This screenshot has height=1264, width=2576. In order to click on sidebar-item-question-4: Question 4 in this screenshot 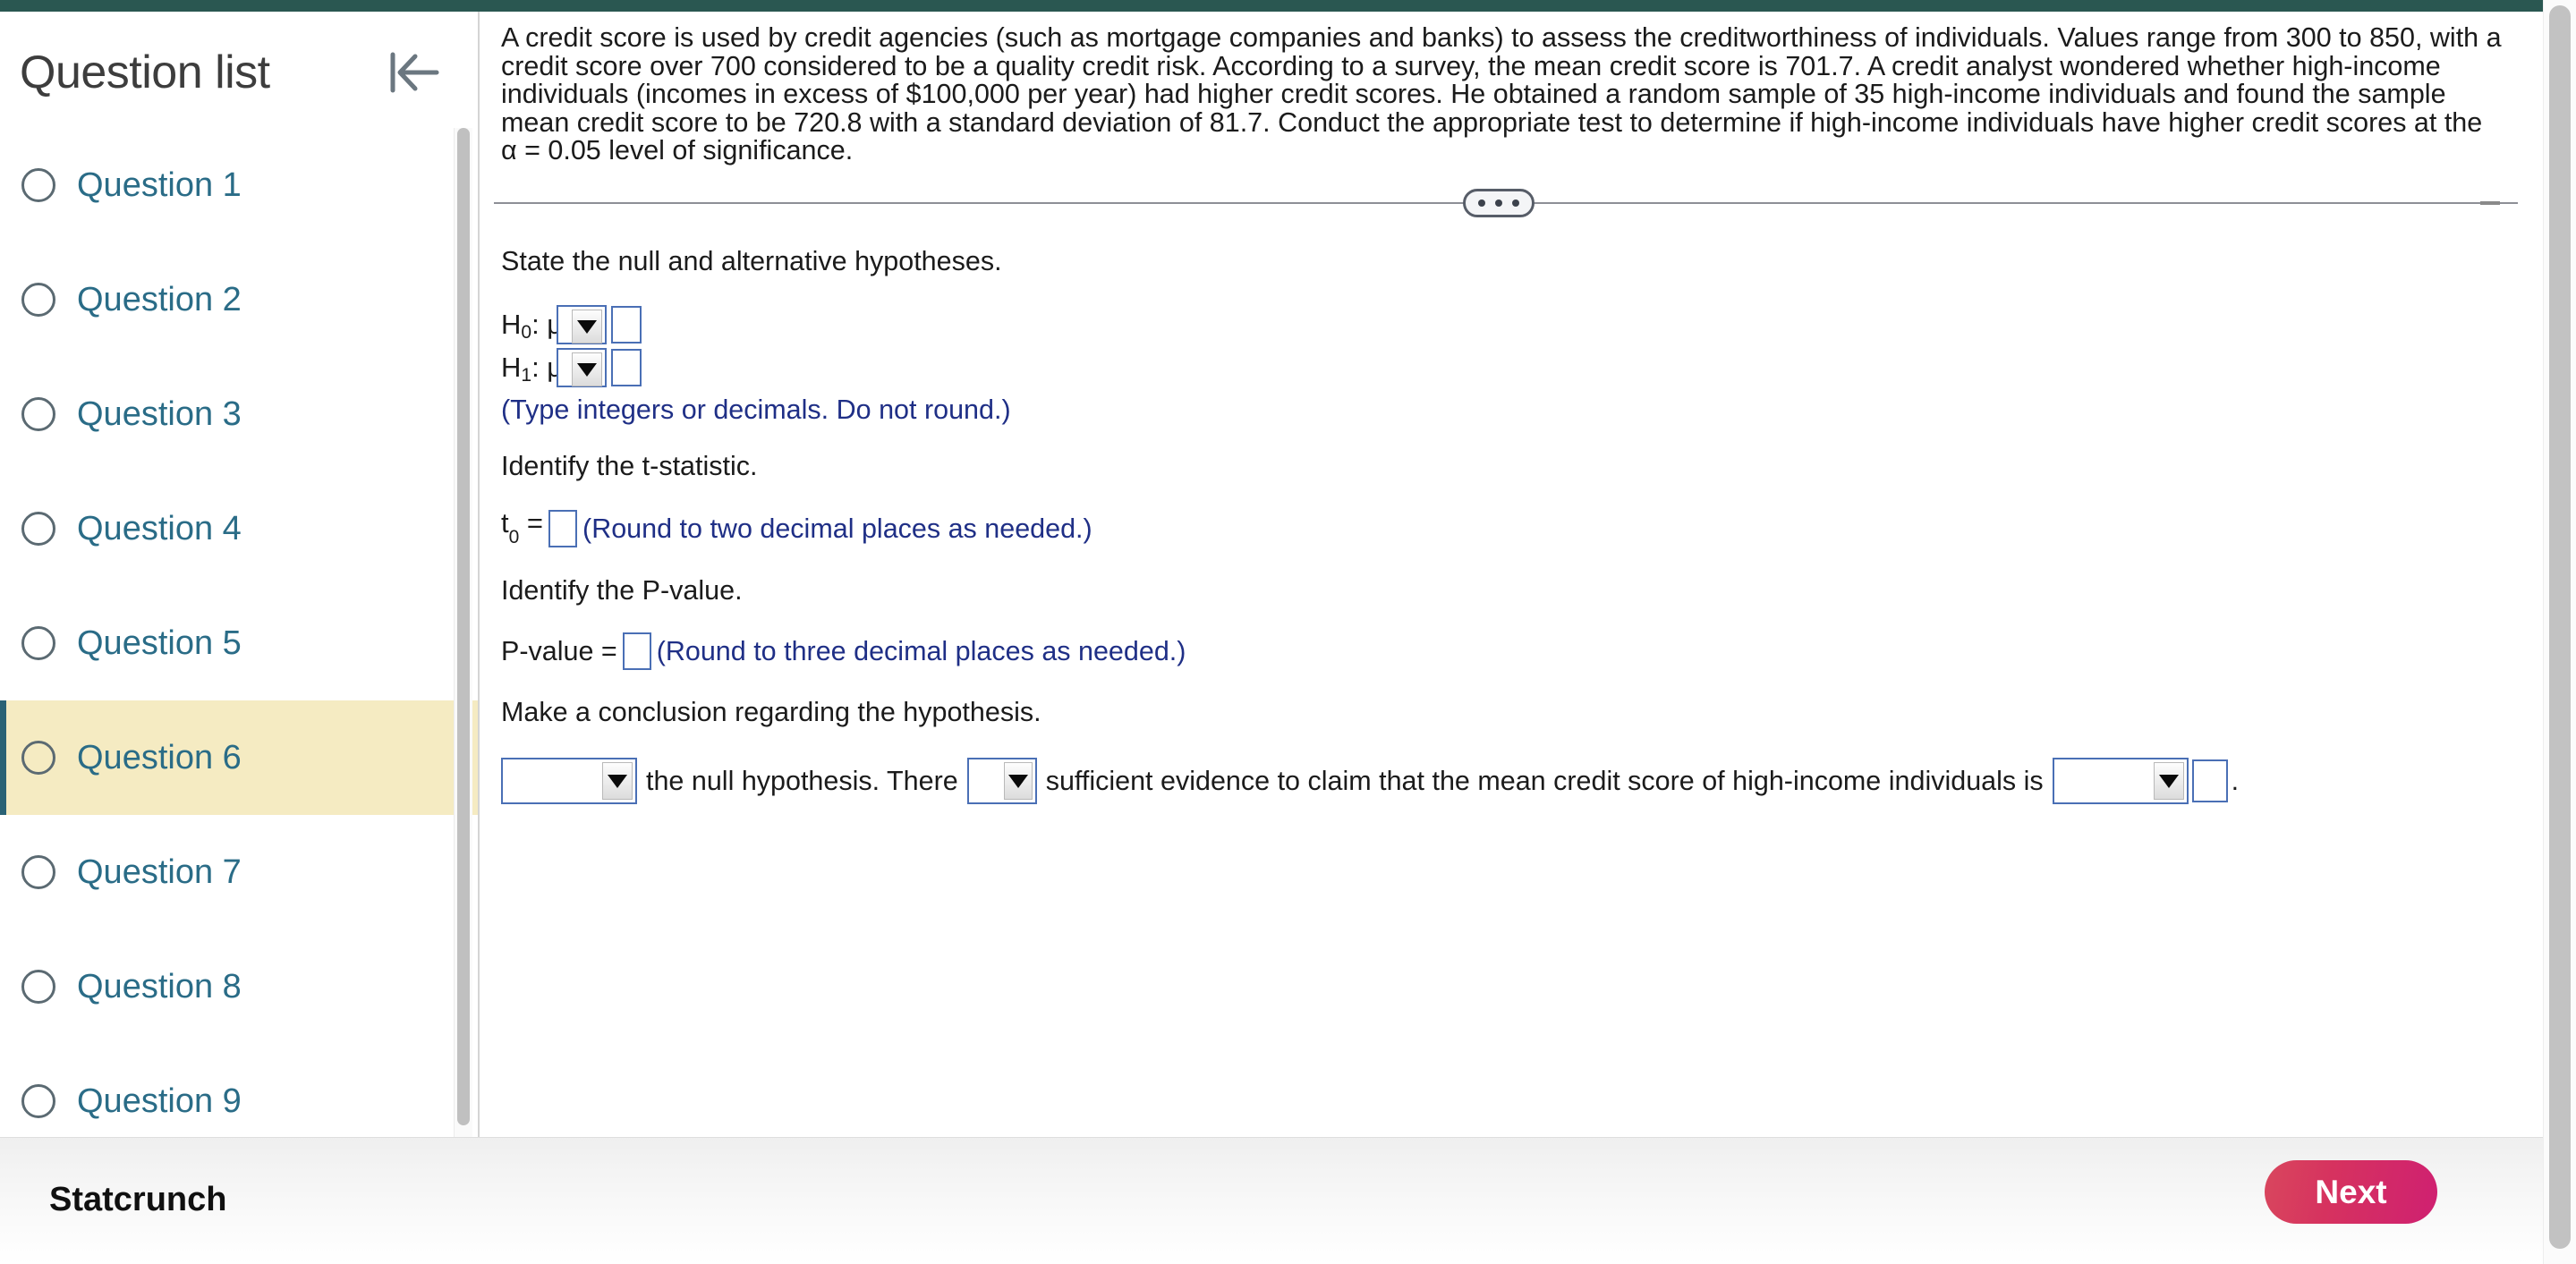, I will do `click(239, 529)`.